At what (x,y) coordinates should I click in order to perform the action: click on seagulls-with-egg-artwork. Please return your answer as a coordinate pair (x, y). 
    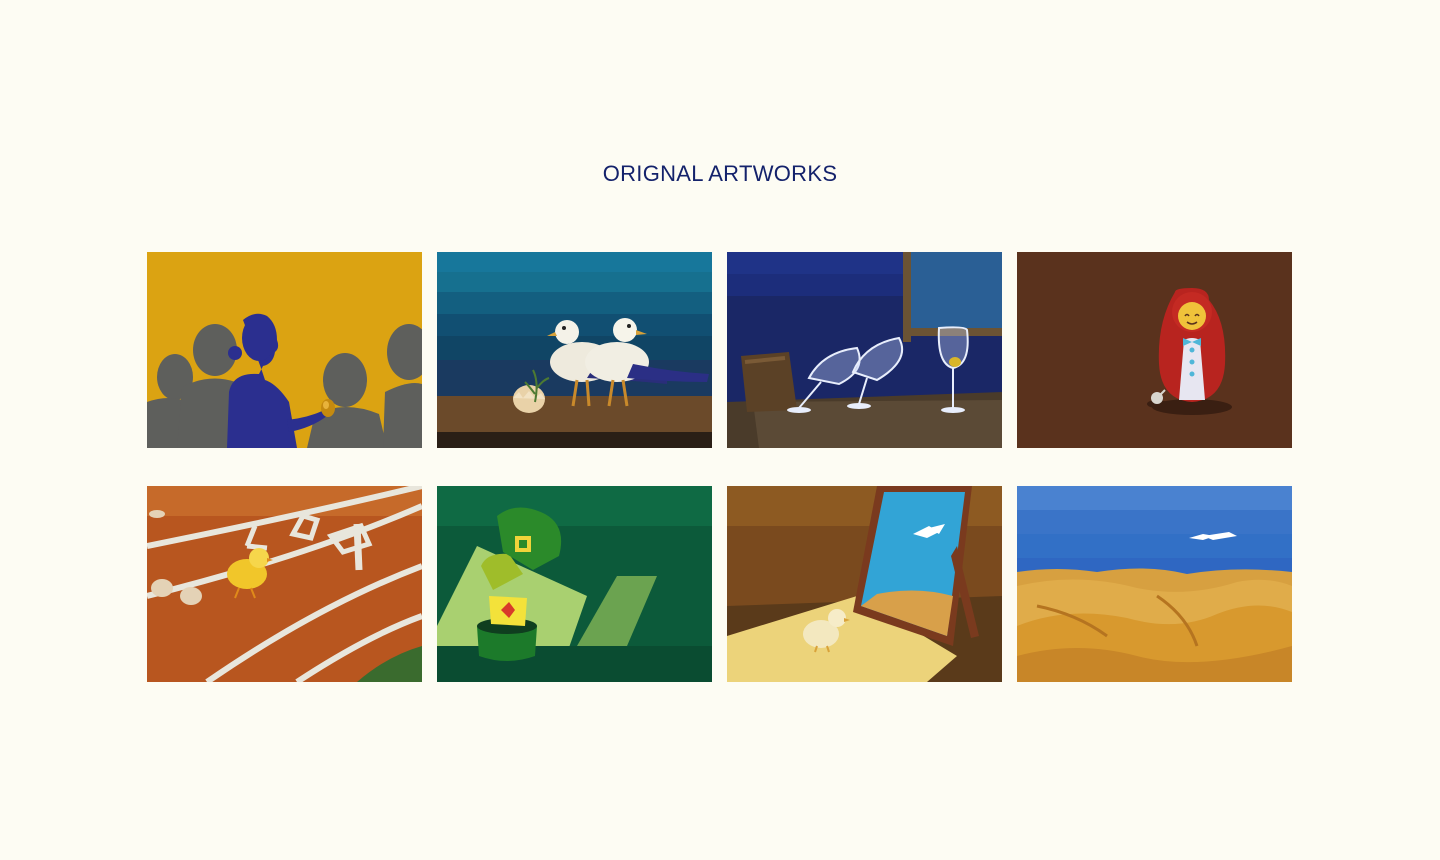
    Looking at the image, I should click on (574, 350).